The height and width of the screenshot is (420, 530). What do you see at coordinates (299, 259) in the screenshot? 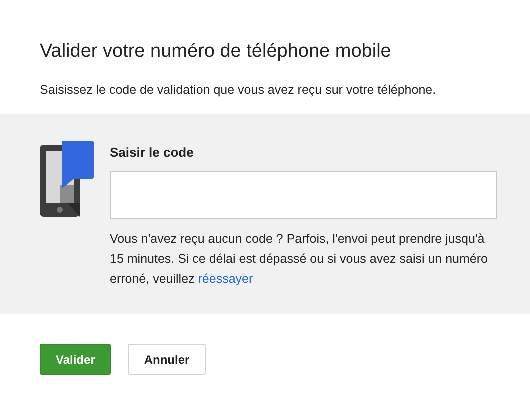
I see `help-text: Vous n'avez reçu aucun code ? Parfois, l'envoi peut prendre jusqu'à 15 minutes. Si ce délai est dépassé ou si vous avez saisi un numéro erroné, veuillez réessayer` at bounding box center [299, 259].